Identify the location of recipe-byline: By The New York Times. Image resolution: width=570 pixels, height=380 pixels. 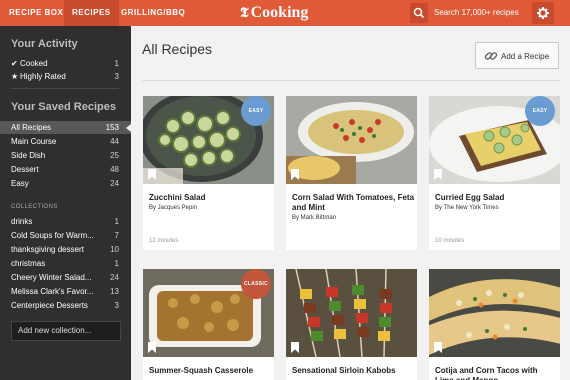
(467, 208).